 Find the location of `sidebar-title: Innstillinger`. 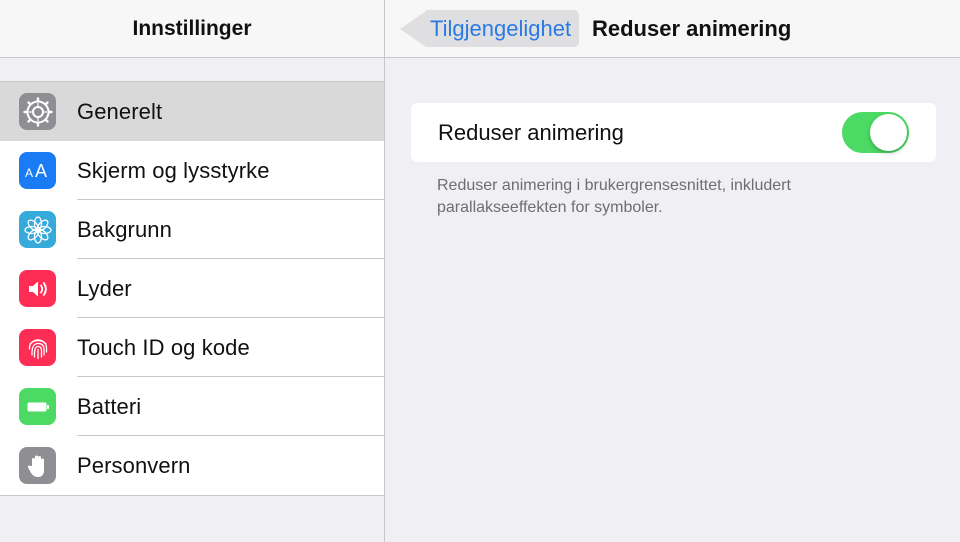

sidebar-title: Innstillinger is located at coordinates (192, 29).